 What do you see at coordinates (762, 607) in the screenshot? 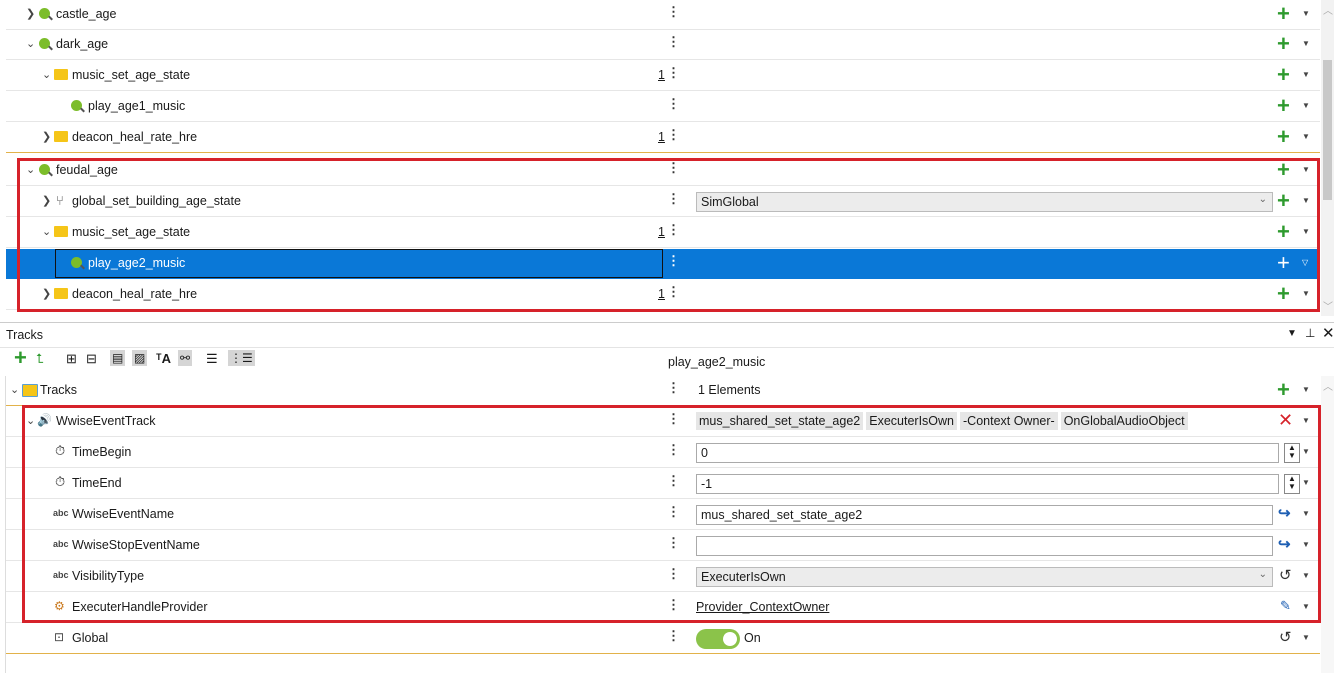
I see `provider-link: Provider_ContextOwner` at bounding box center [762, 607].